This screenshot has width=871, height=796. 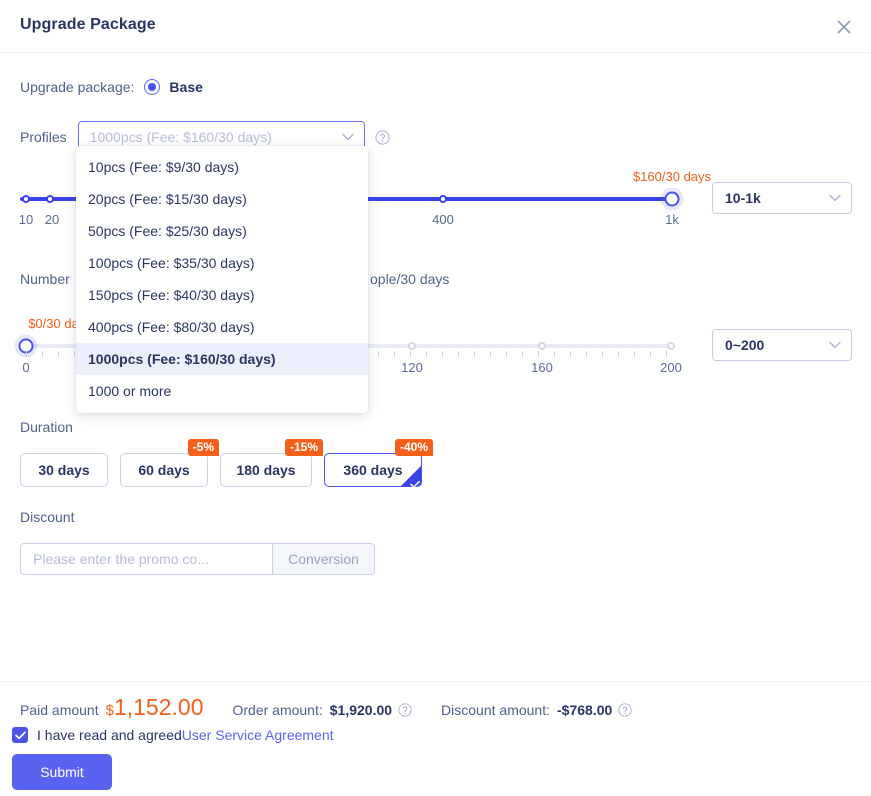 I want to click on duration-label: Duration, so click(x=46, y=427).